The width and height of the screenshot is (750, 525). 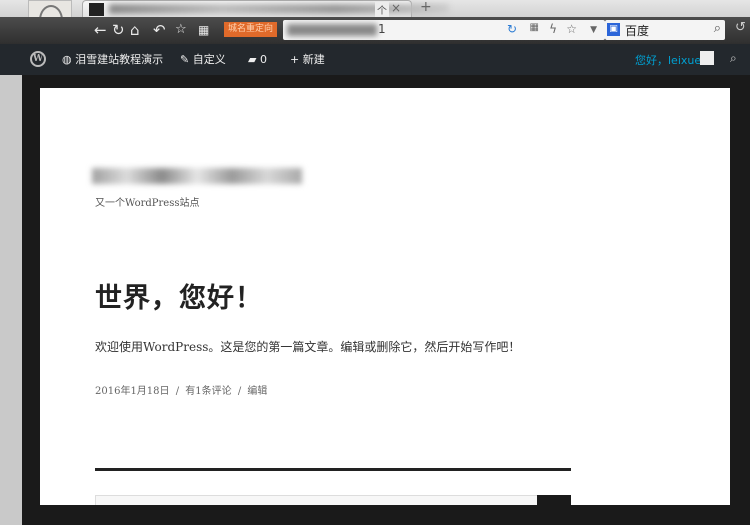 I want to click on wordpress-logo-icon: W, so click(x=38, y=59).